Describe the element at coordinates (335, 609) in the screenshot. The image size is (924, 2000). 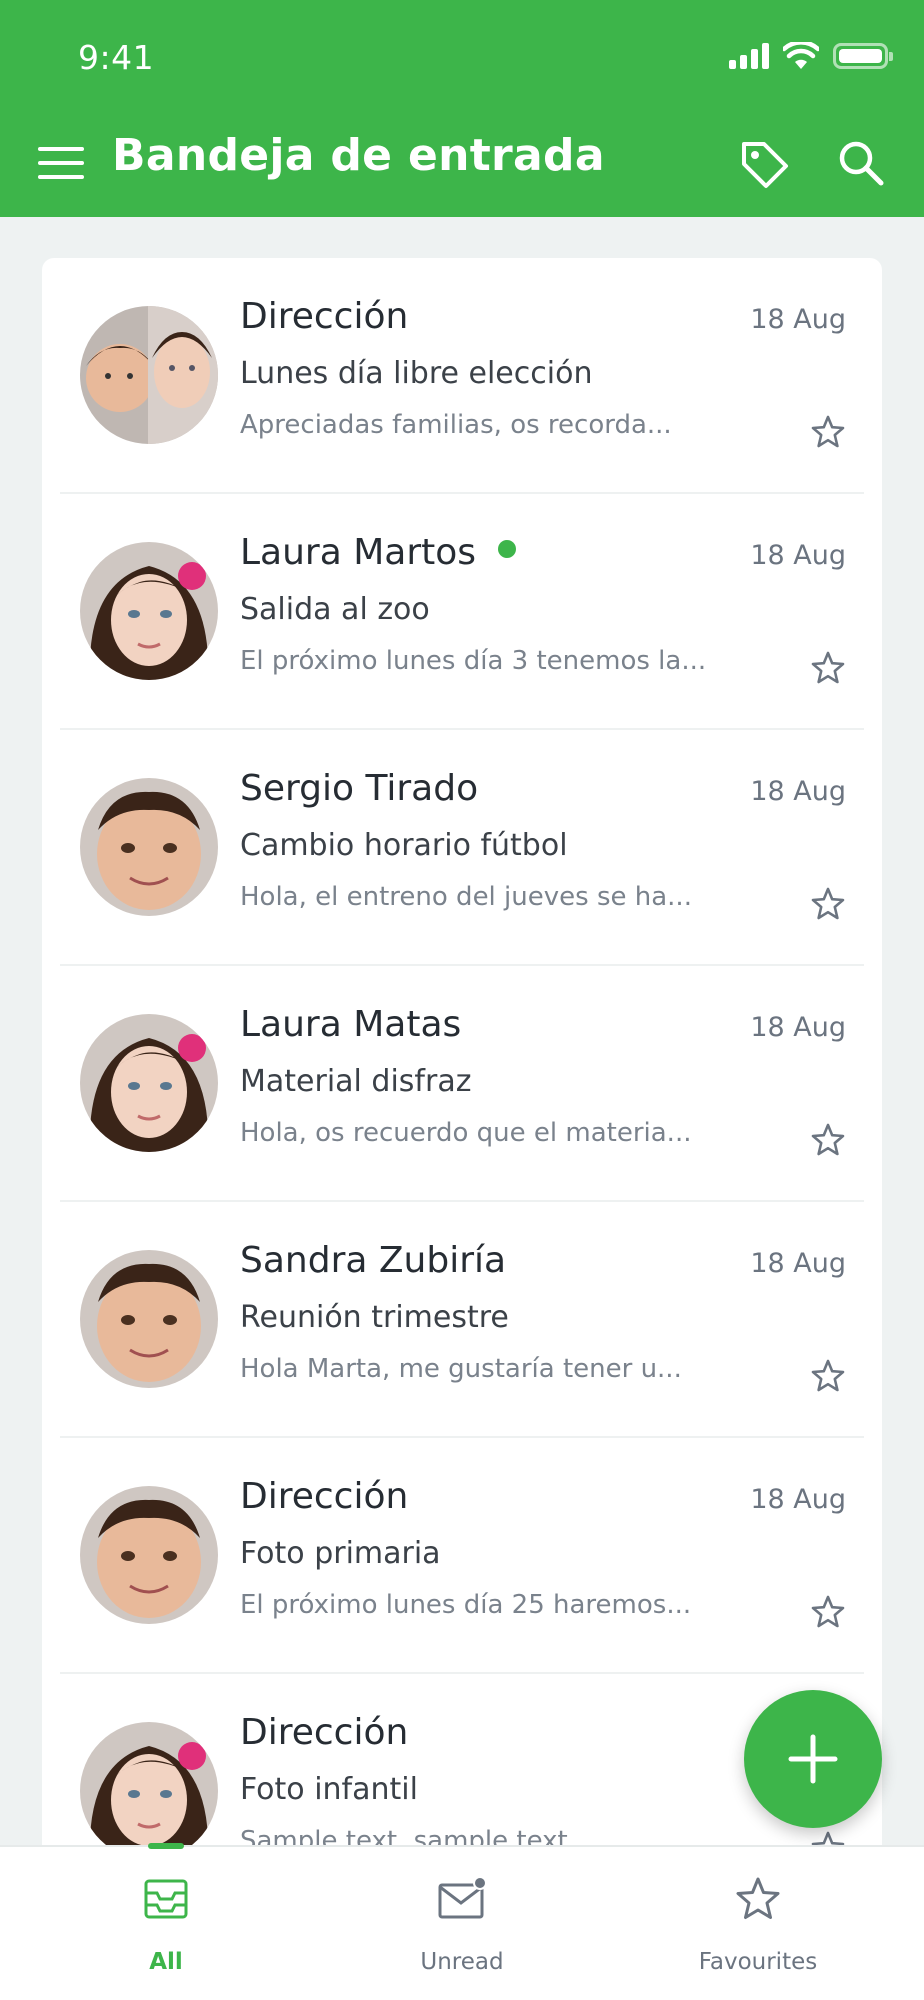
I see `message-subject: Salida al zoo` at that location.